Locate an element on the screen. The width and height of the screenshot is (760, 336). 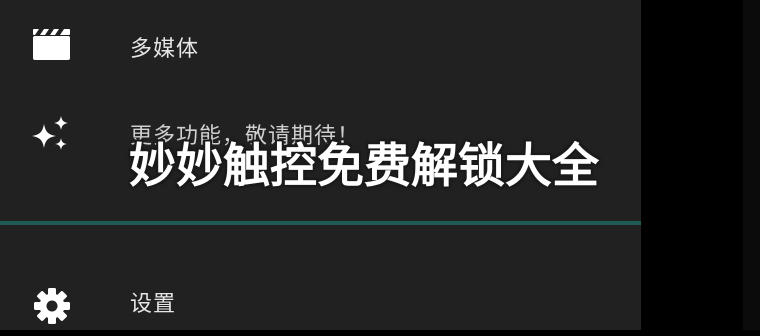
sparkles-icon is located at coordinates (52, 134).